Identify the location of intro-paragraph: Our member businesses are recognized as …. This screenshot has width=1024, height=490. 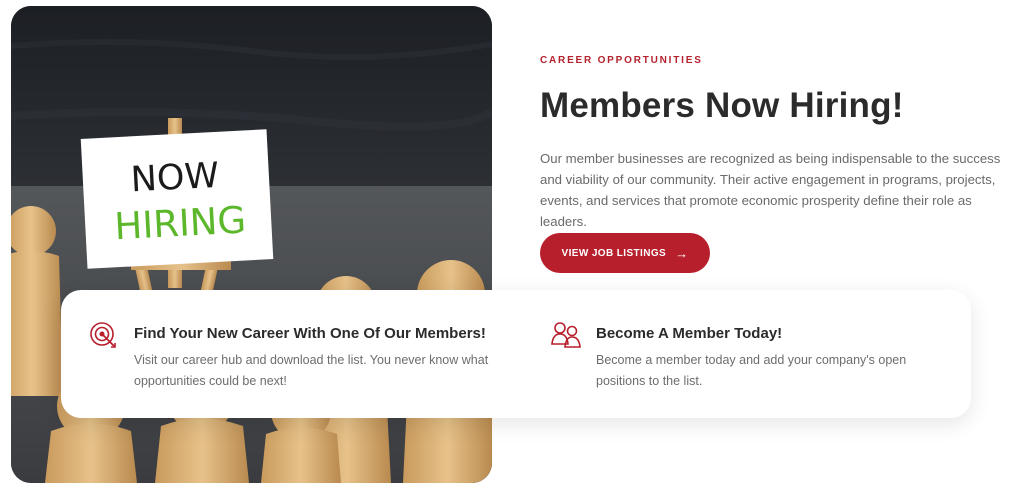
(770, 190).